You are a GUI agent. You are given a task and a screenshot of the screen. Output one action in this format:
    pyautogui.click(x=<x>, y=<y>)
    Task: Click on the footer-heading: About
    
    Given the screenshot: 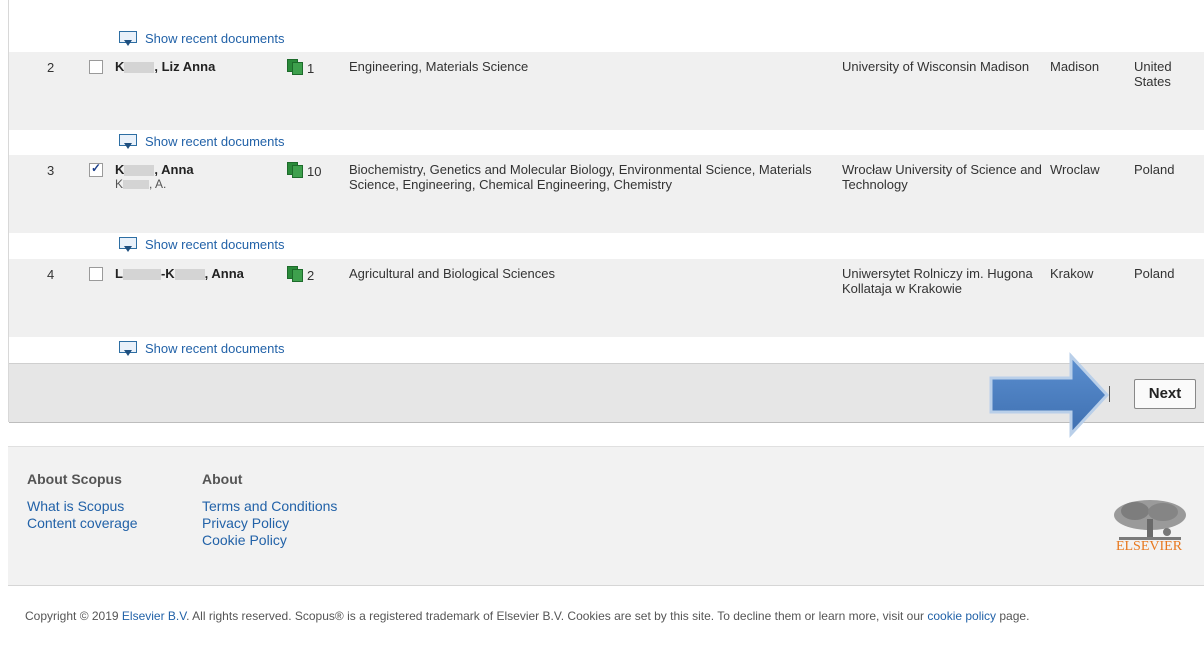 What is the action you would take?
    pyautogui.click(x=222, y=479)
    